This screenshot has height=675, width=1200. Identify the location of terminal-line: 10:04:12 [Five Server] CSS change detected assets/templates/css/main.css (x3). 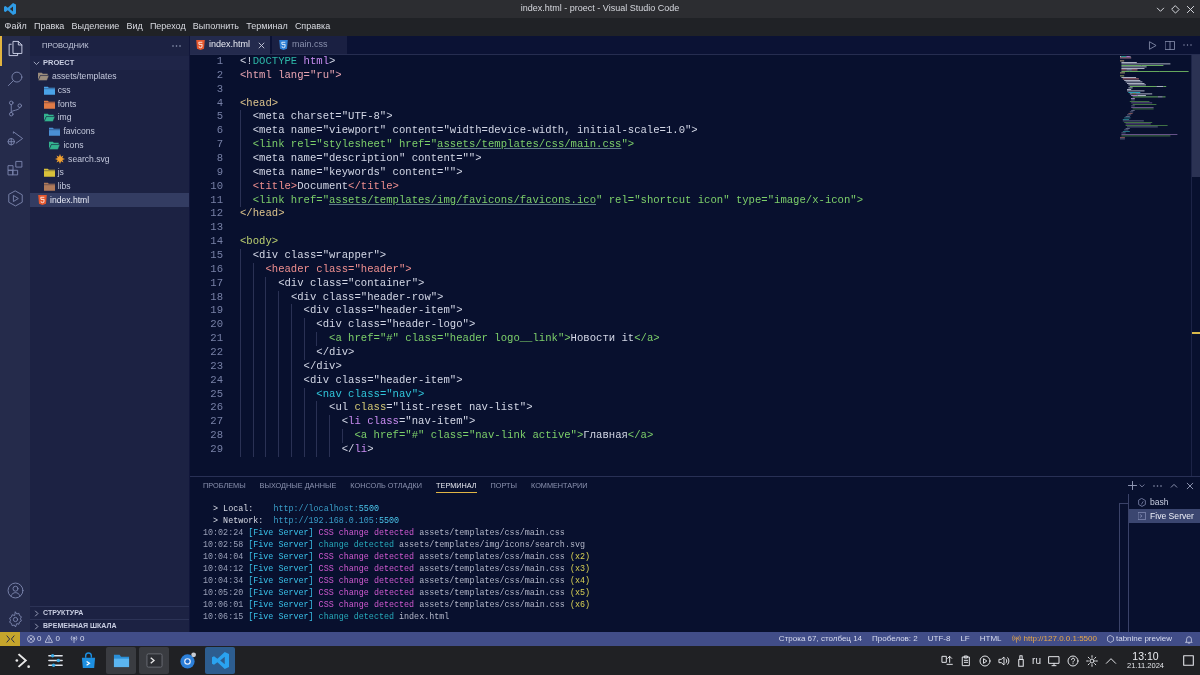
(397, 569).